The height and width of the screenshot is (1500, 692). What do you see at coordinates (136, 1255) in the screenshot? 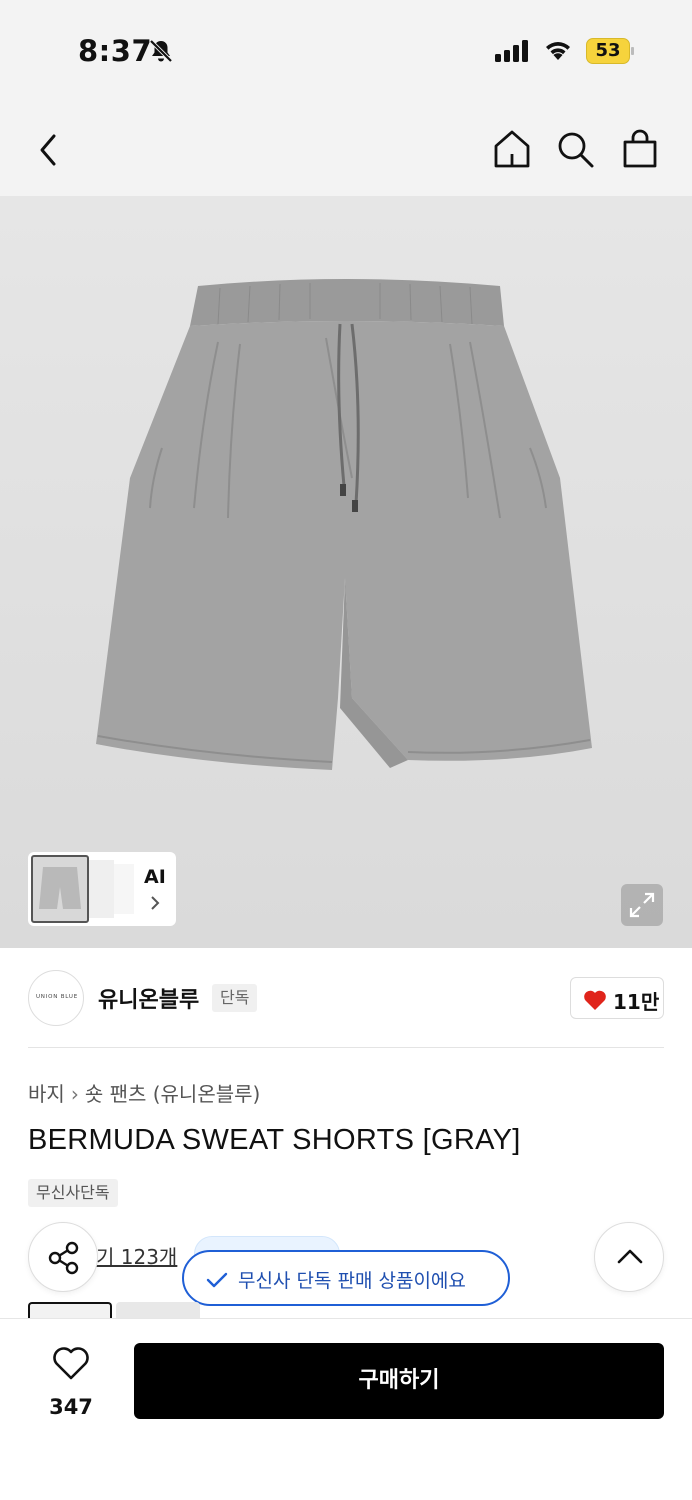
I see `review-link: 기 123개` at bounding box center [136, 1255].